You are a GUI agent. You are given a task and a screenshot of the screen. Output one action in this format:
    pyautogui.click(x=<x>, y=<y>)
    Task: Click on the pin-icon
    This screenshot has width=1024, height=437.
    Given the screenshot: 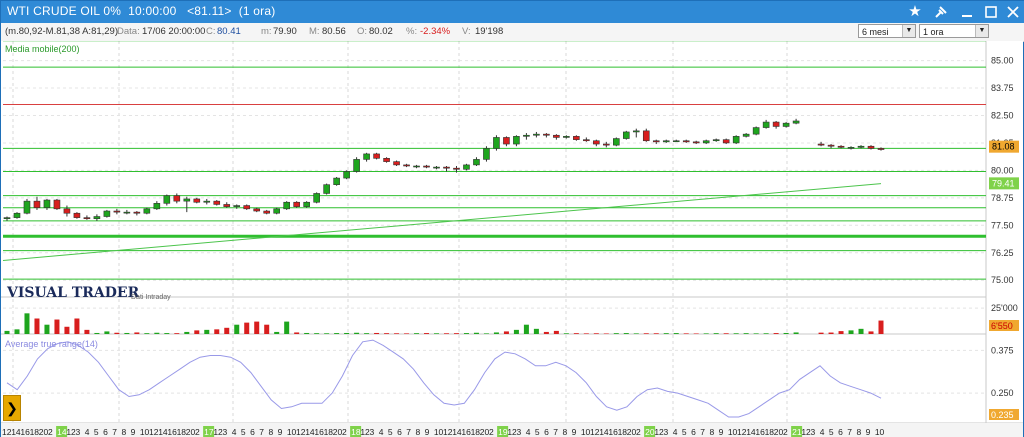 What is the action you would take?
    pyautogui.click(x=941, y=12)
    